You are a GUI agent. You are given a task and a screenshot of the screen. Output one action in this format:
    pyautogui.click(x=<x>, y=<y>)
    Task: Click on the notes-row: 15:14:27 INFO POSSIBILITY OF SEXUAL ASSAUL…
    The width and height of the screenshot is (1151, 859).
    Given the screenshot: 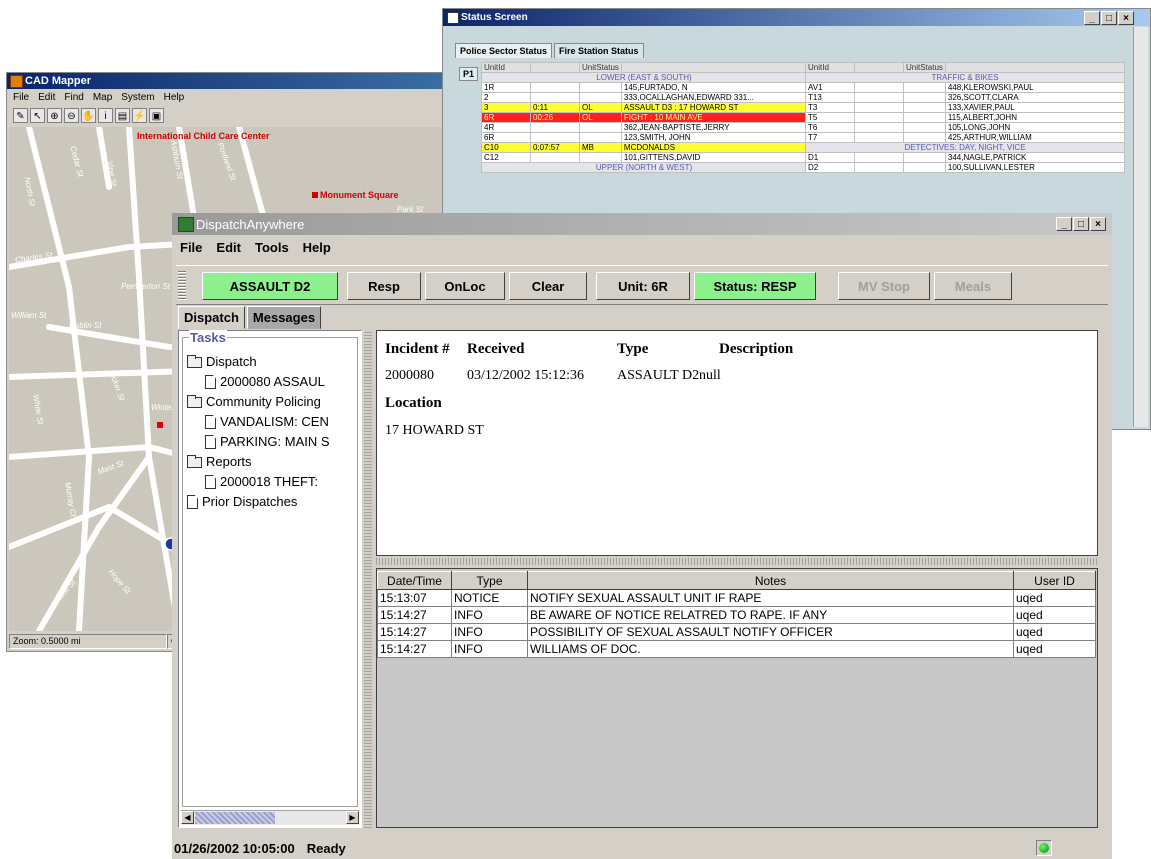 What is the action you would take?
    pyautogui.click(x=736, y=632)
    